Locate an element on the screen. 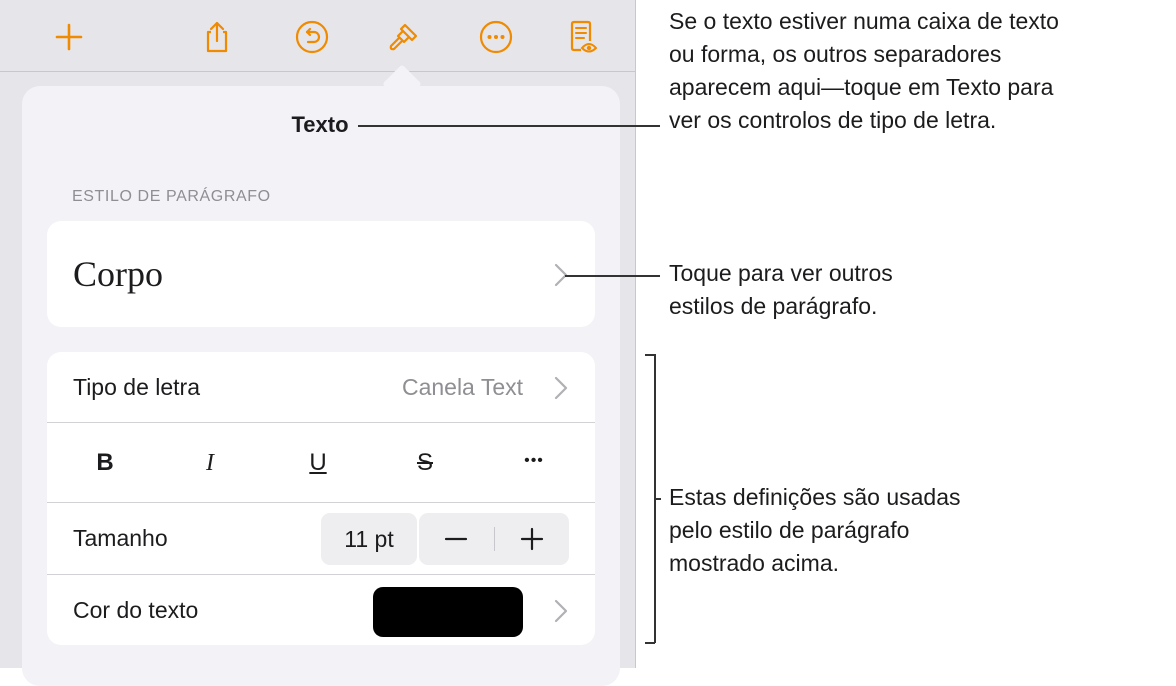 Image resolution: width=1176 pixels, height=686 pixels. underline-button: U is located at coordinates (318, 463).